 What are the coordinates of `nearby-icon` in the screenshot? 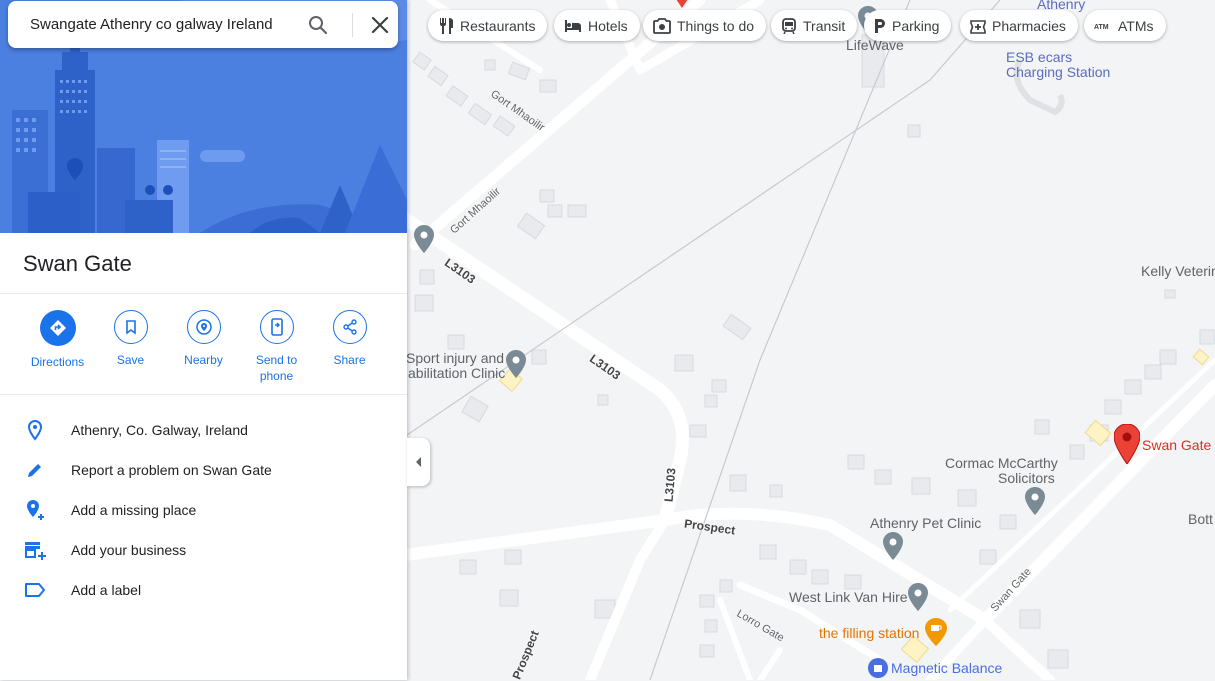 It's located at (203, 327).